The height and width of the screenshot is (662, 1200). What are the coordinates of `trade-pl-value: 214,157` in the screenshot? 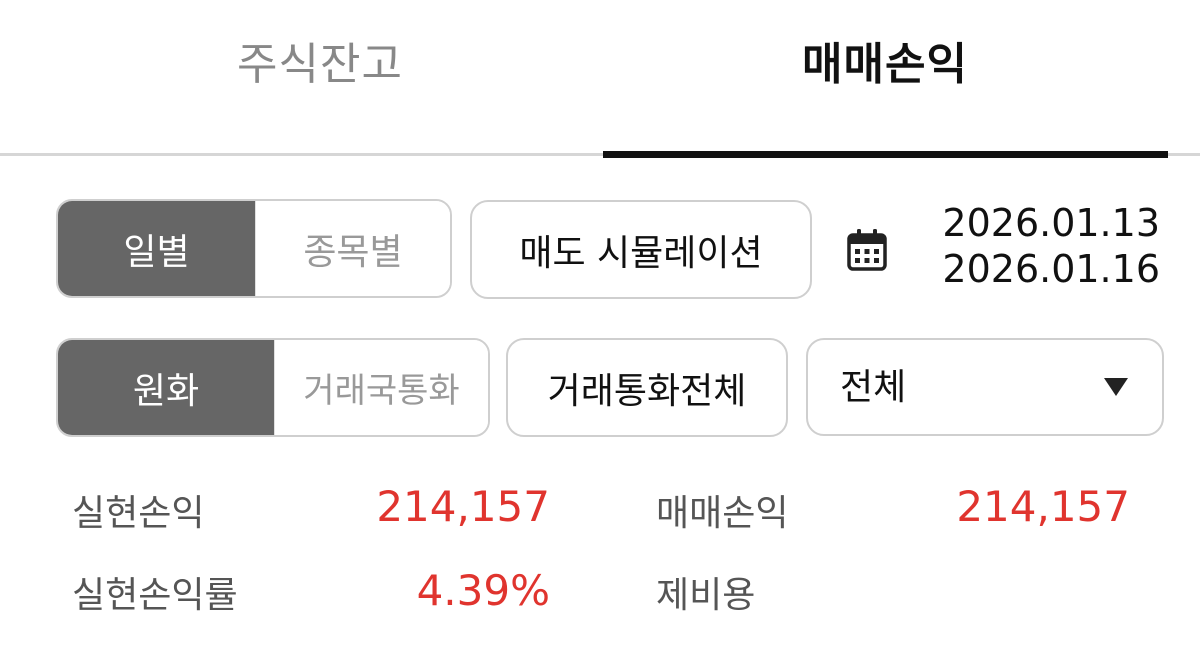 It's located at (1043, 506).